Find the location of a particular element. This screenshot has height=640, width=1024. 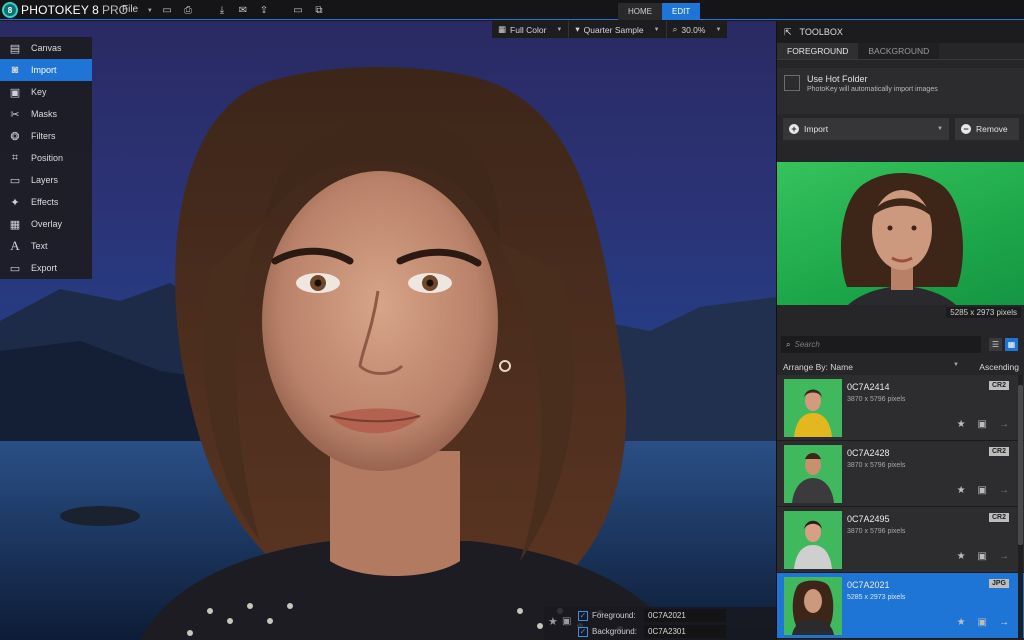

list-item-selected: 0C7A2021 5285 x 2973 pixels JPG ★ ▣ → is located at coordinates (900, 606).